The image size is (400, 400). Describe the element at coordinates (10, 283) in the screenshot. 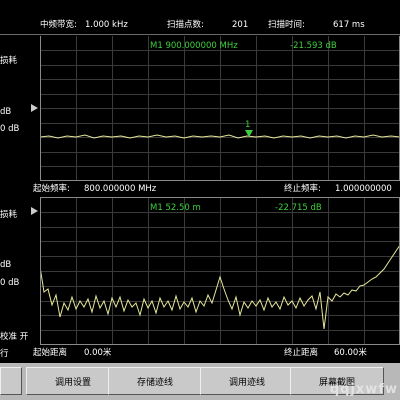

I see `trace2-side-label-ref: 0 dB` at that location.